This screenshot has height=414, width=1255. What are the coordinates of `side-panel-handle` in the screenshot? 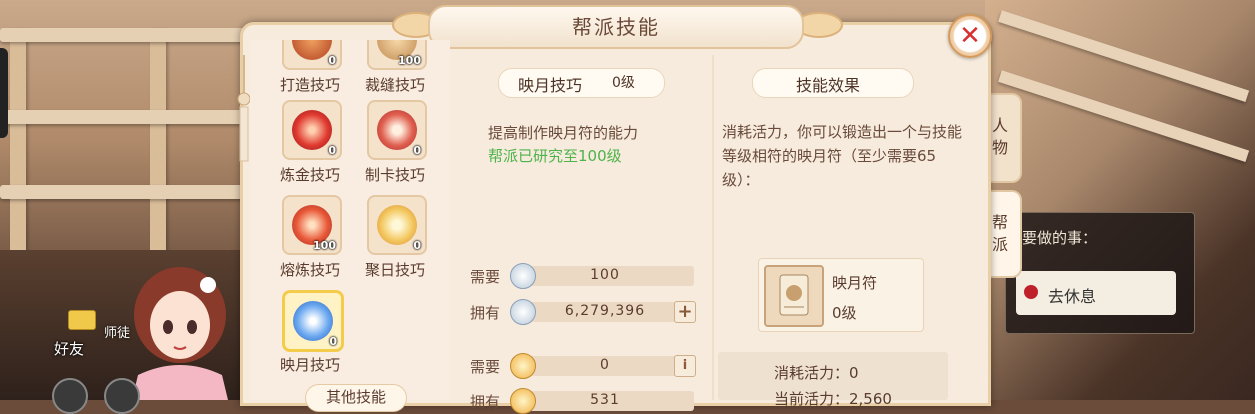 It's located at (4, 93).